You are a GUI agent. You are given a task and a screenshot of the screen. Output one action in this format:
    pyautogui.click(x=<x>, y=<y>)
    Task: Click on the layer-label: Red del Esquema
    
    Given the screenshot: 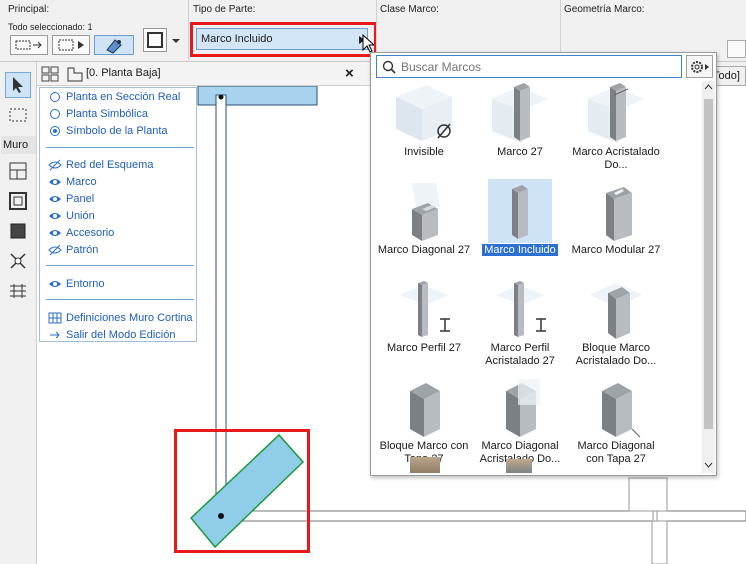 What is the action you would take?
    pyautogui.click(x=110, y=165)
    